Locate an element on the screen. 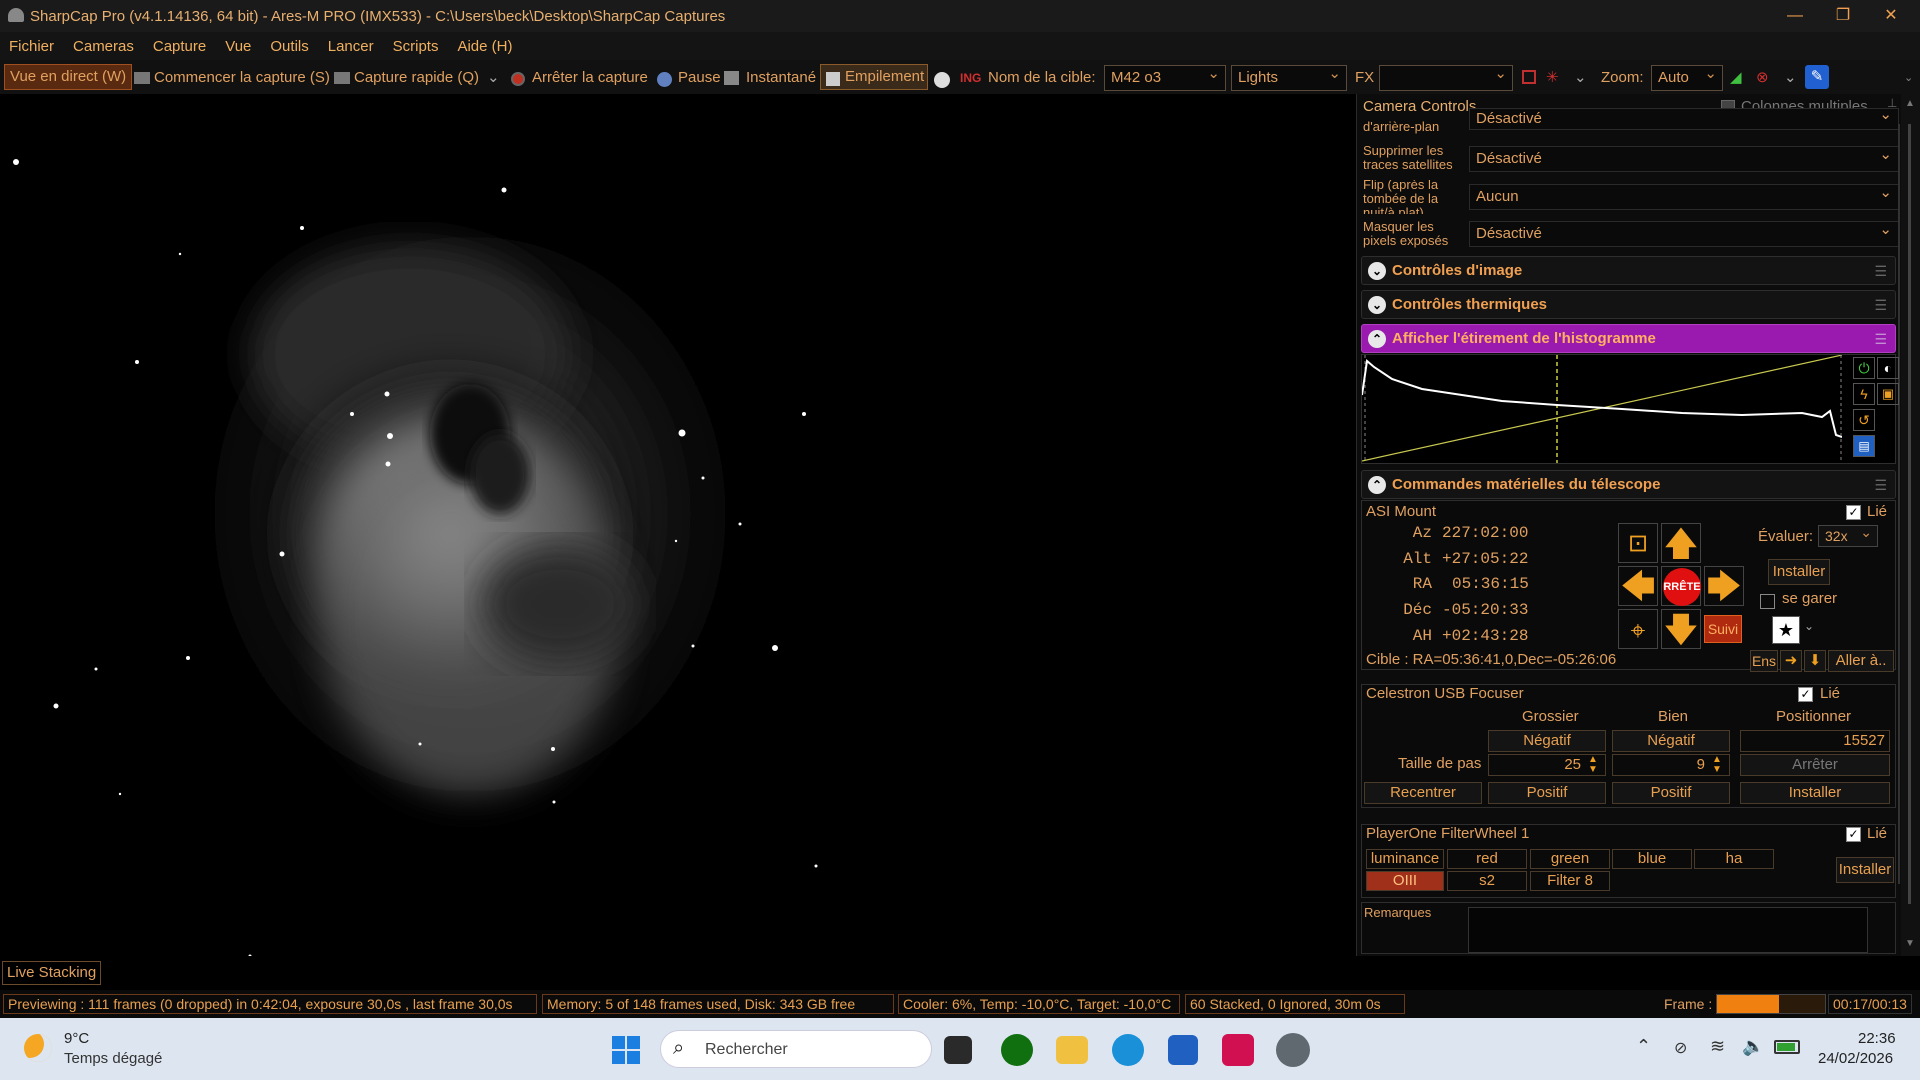  close-button: ✕ is located at coordinates (1891, 16).